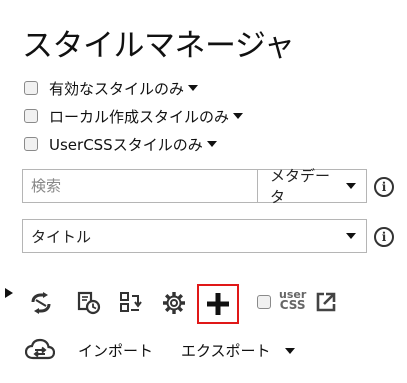 This screenshot has width=407, height=383. I want to click on filter-local-only: ローカル作成スタイルのみ, so click(134, 116).